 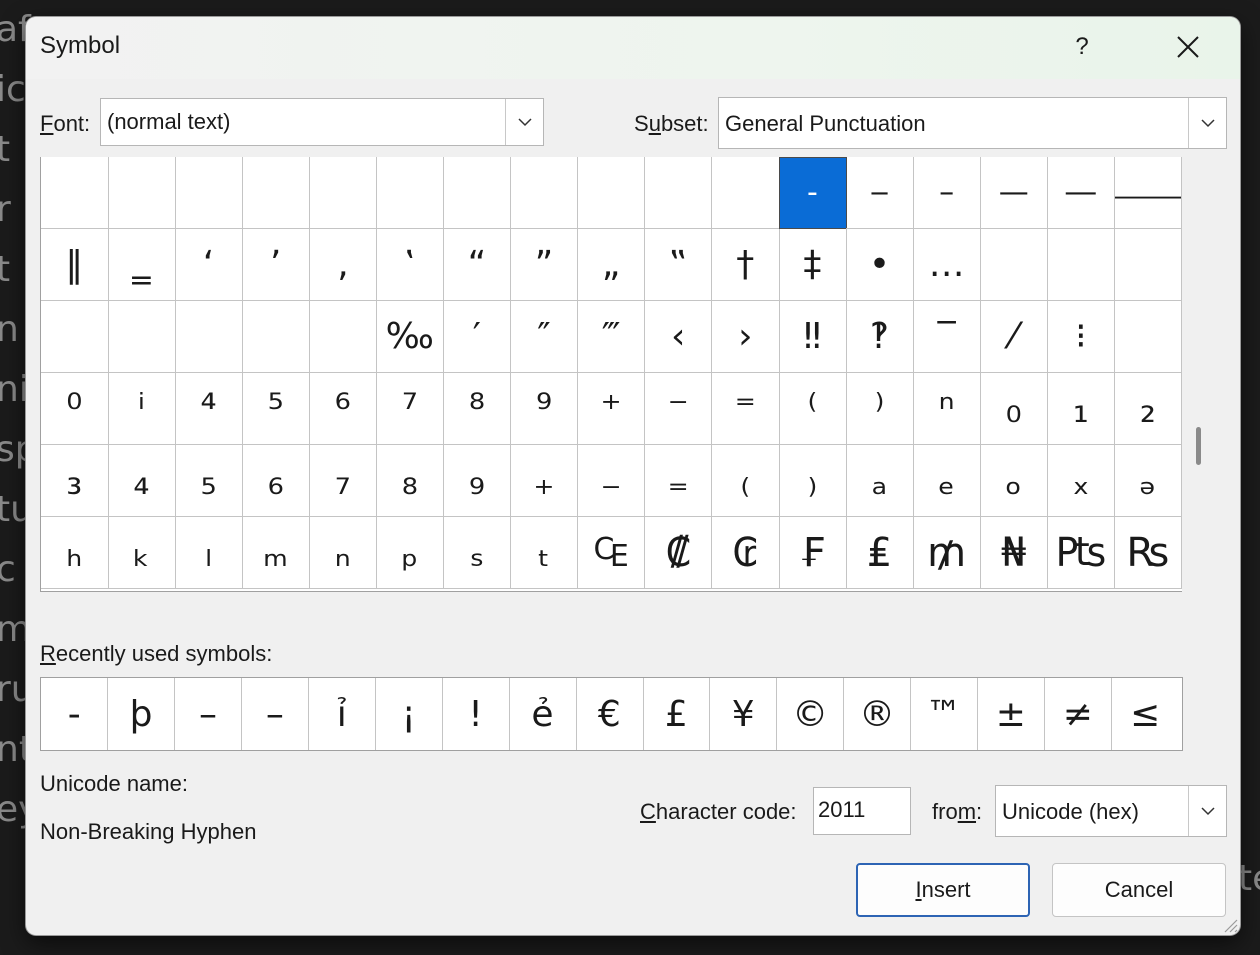 I want to click on symbol-cell: ₙ, so click(x=343, y=553).